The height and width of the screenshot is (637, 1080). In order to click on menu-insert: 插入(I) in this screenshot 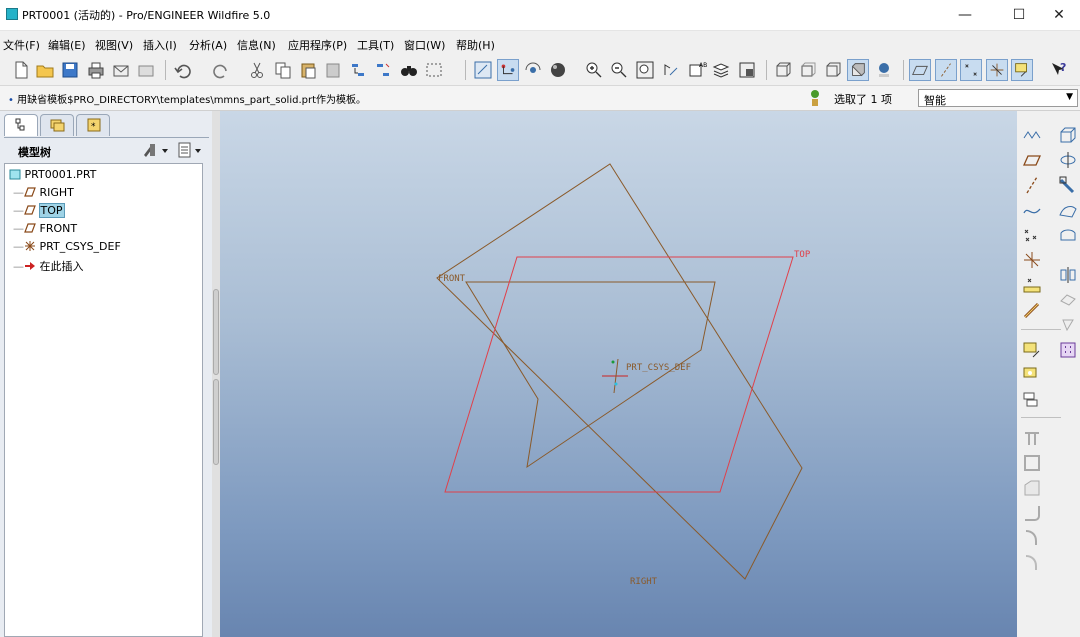, I will do `click(160, 45)`.